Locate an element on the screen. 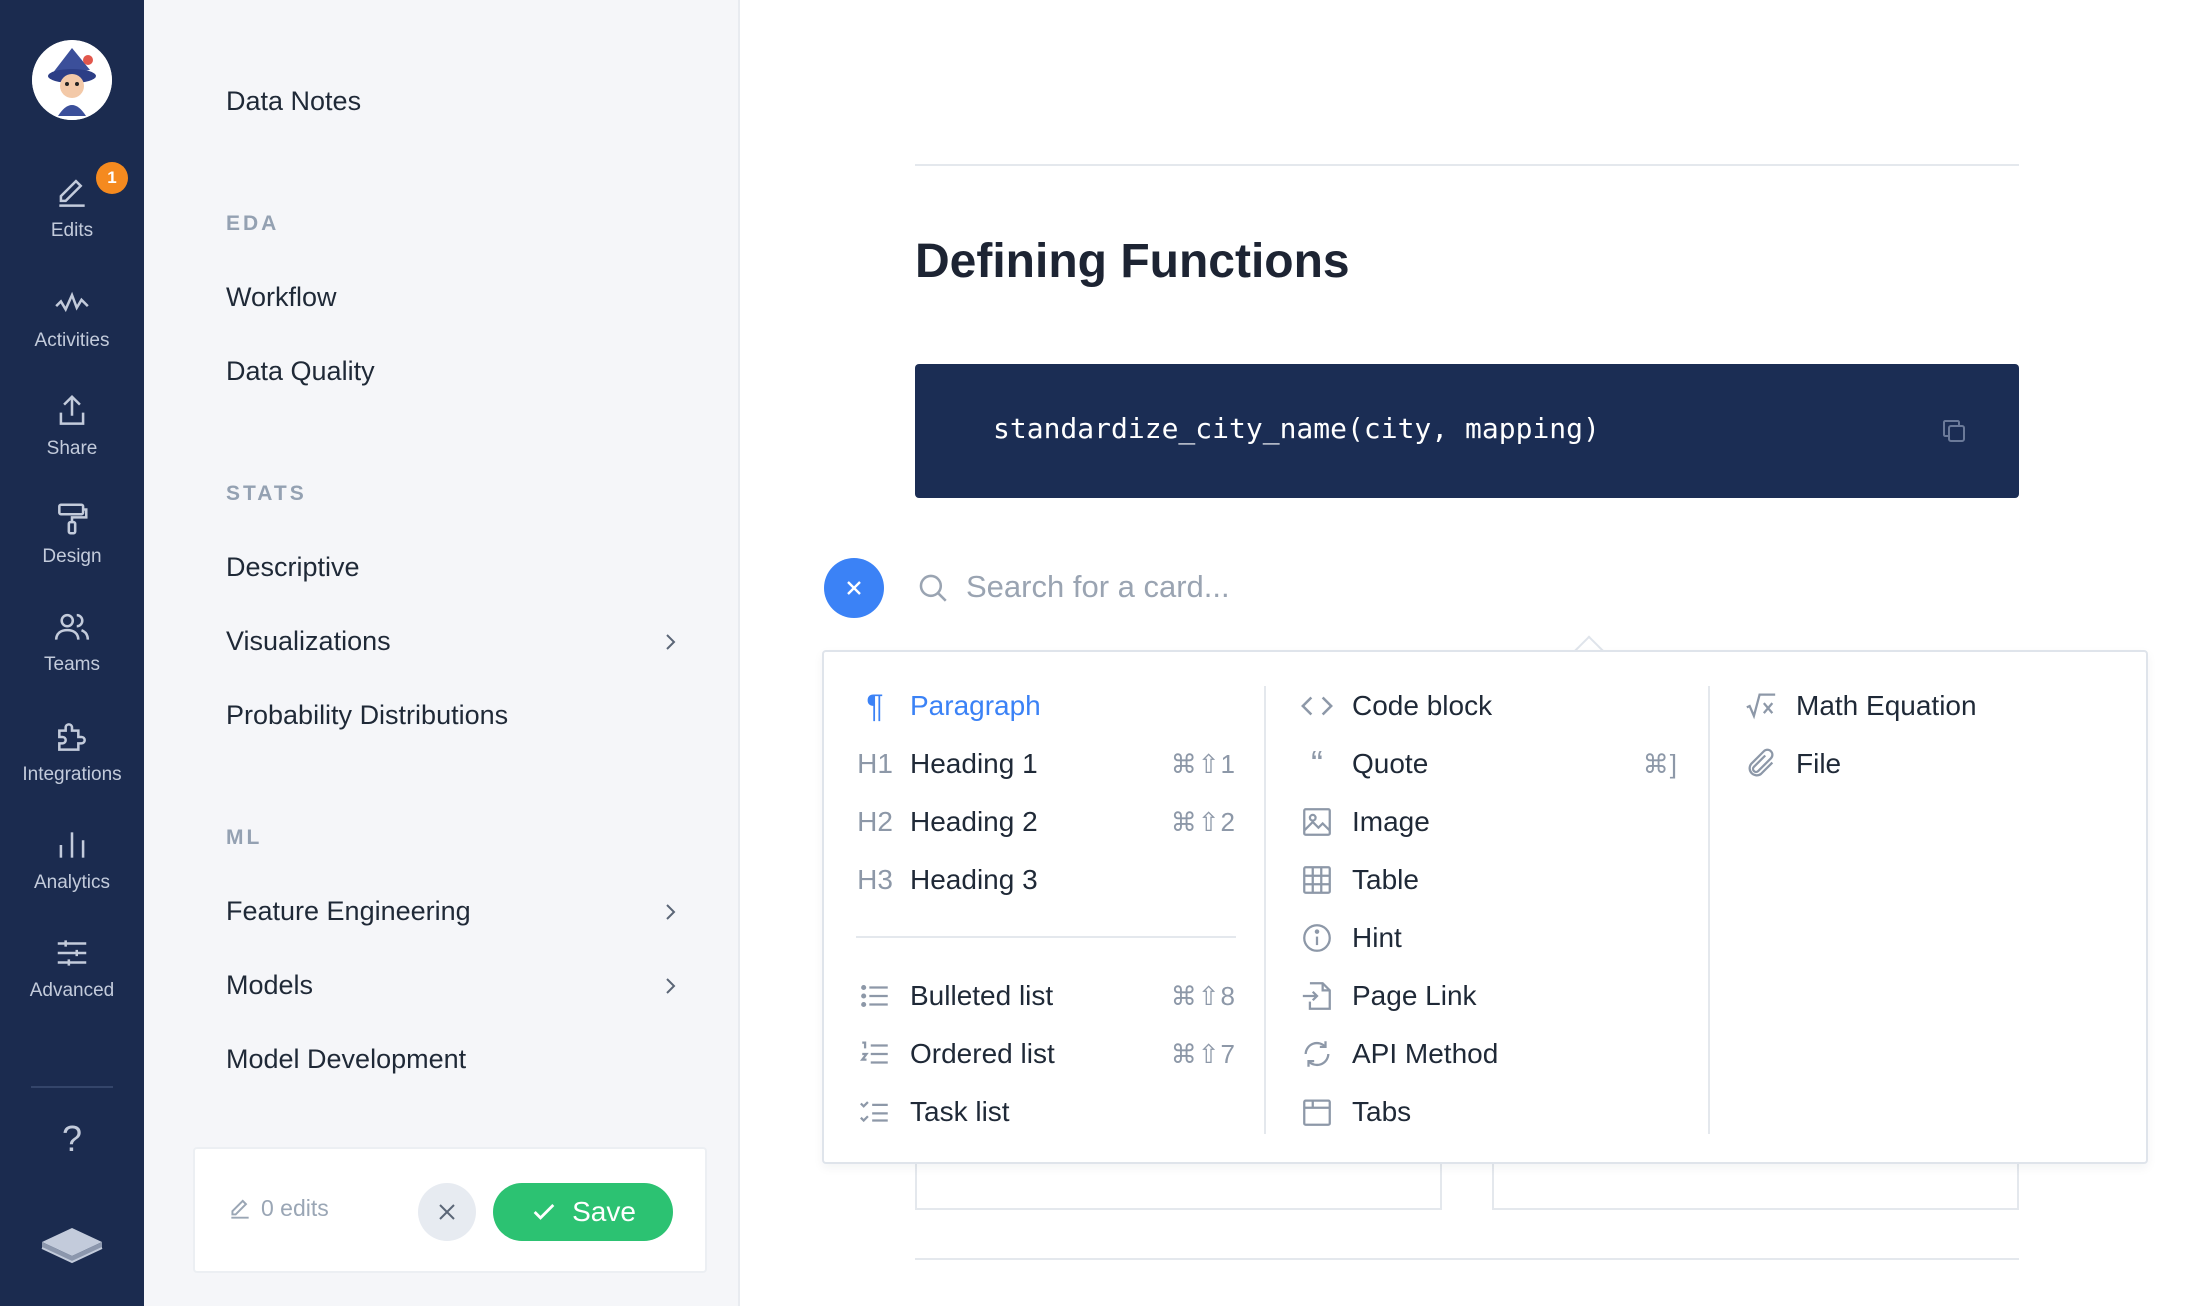 This screenshot has width=2196, height=1306. copy-icon is located at coordinates (1954, 431).